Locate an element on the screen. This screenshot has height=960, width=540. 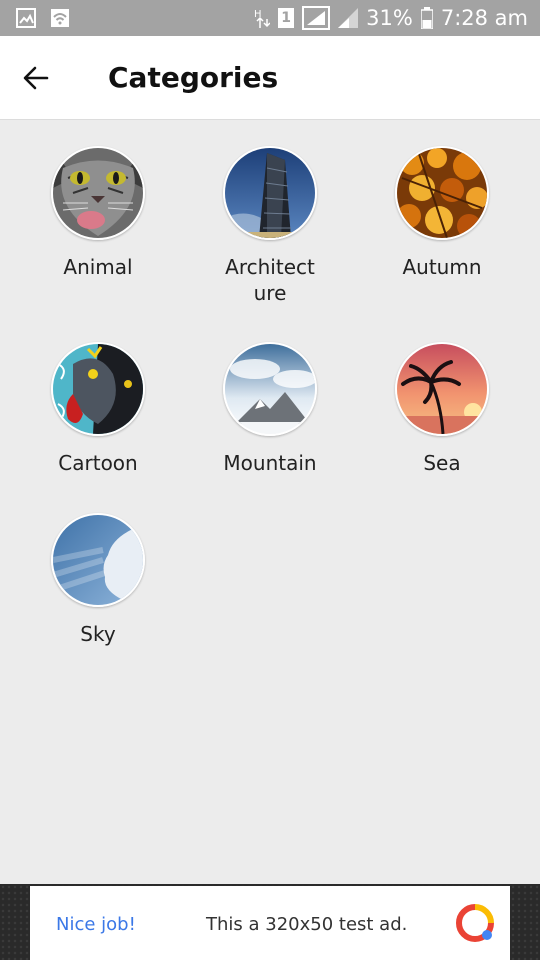
category-architecture: Architect ure is located at coordinates (270, 226).